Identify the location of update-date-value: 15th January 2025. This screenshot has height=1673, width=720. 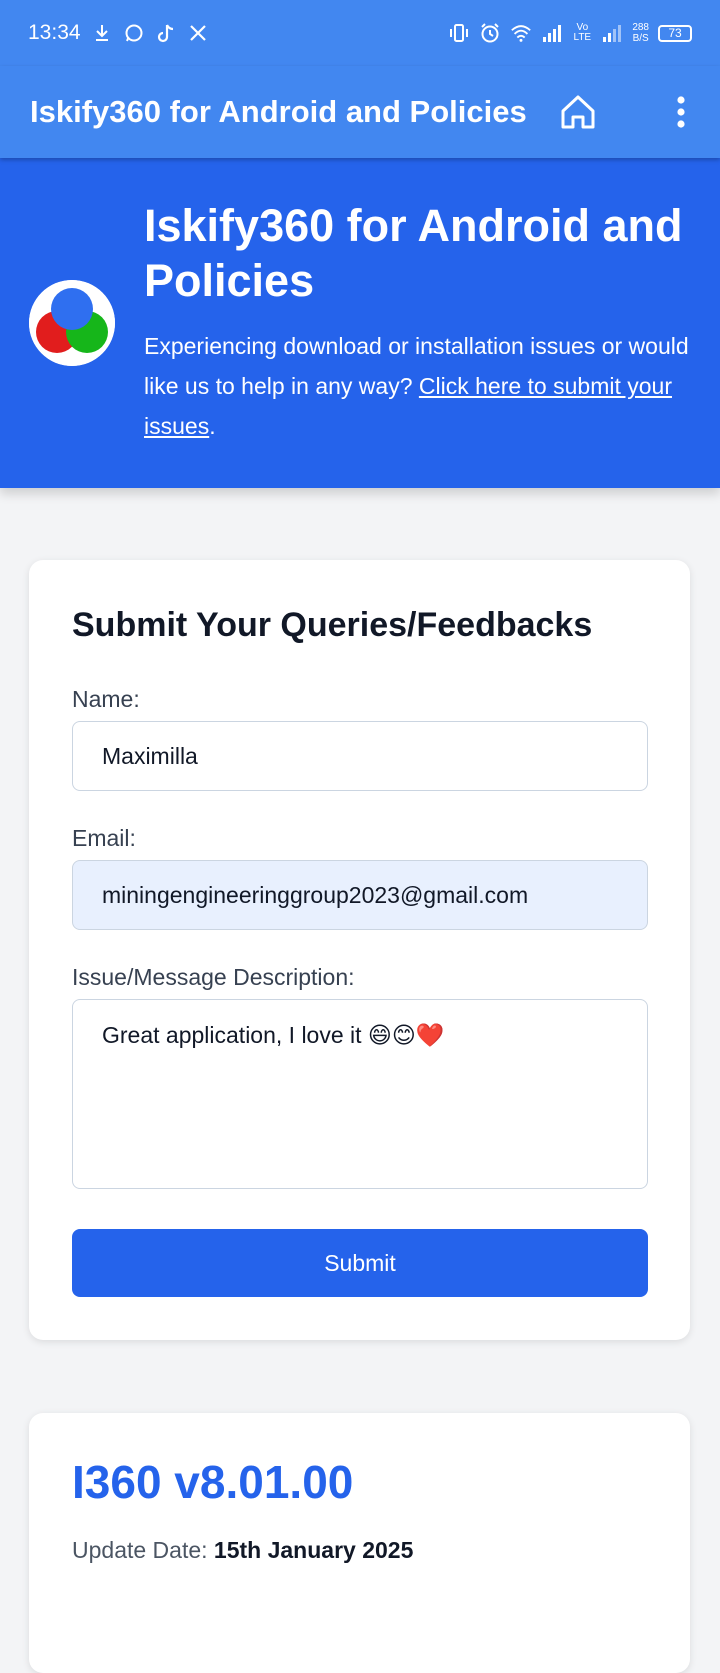
(313, 1550).